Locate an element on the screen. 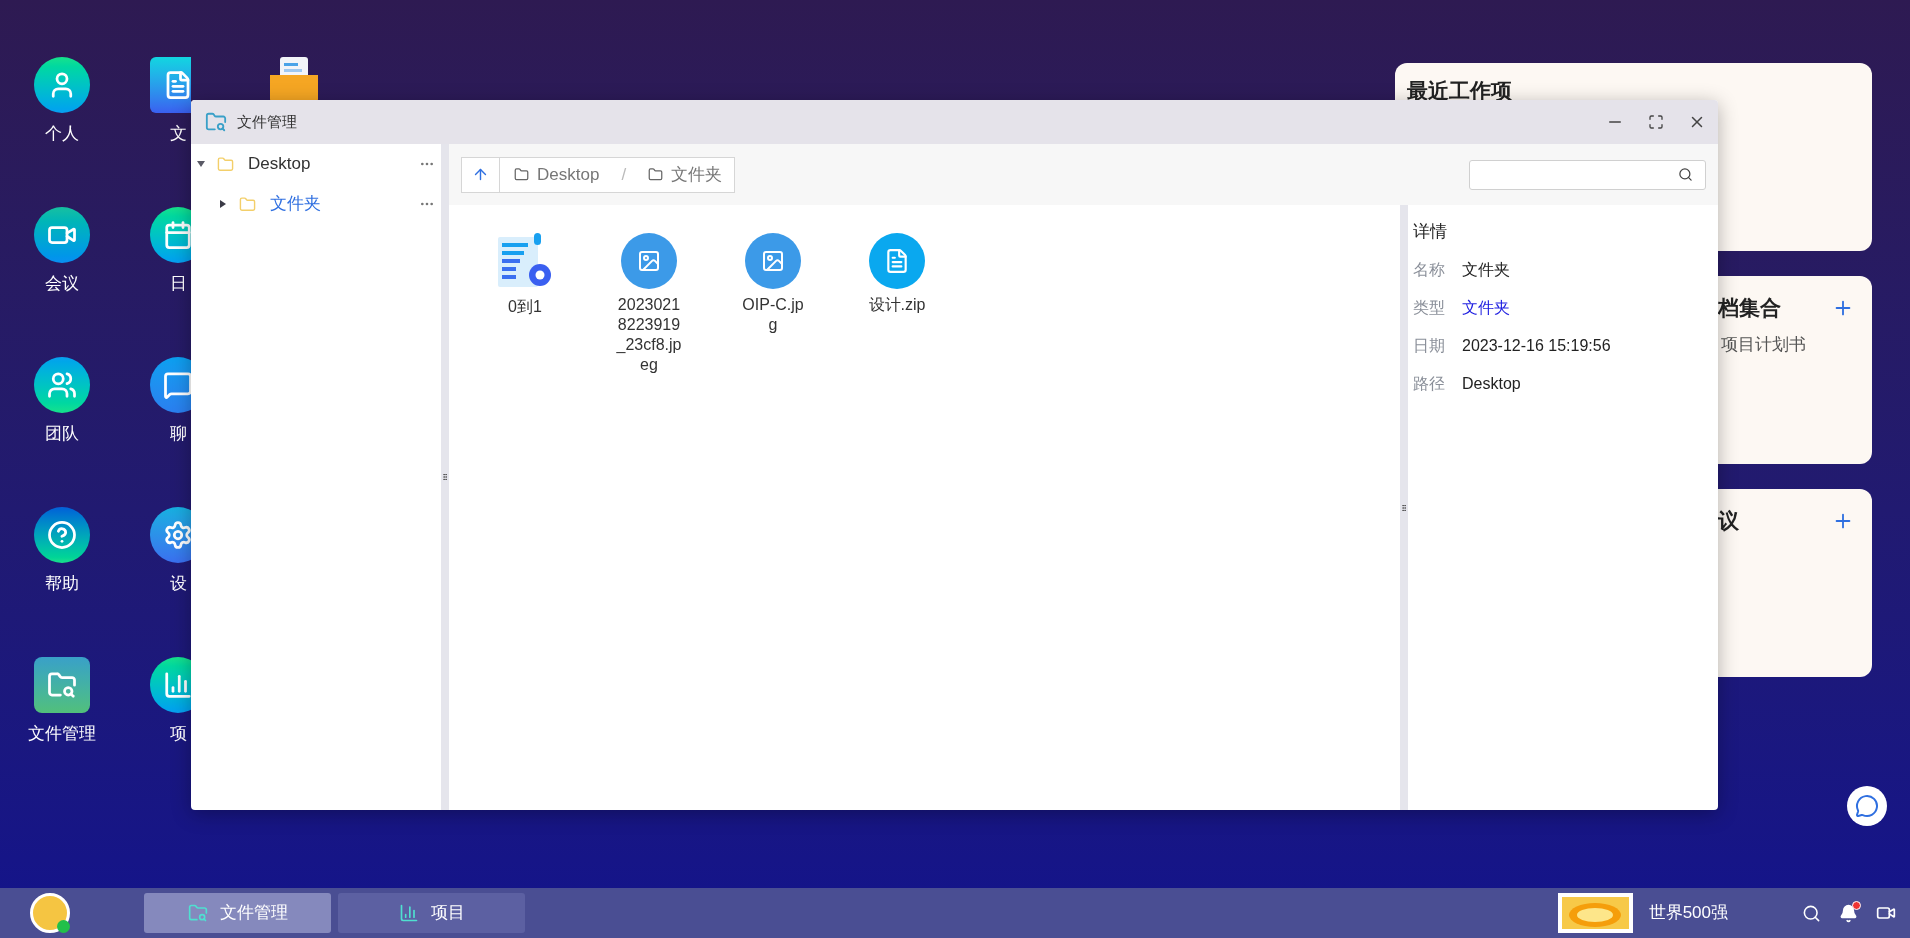  detail-link: 文件夹 is located at coordinates (1486, 308).